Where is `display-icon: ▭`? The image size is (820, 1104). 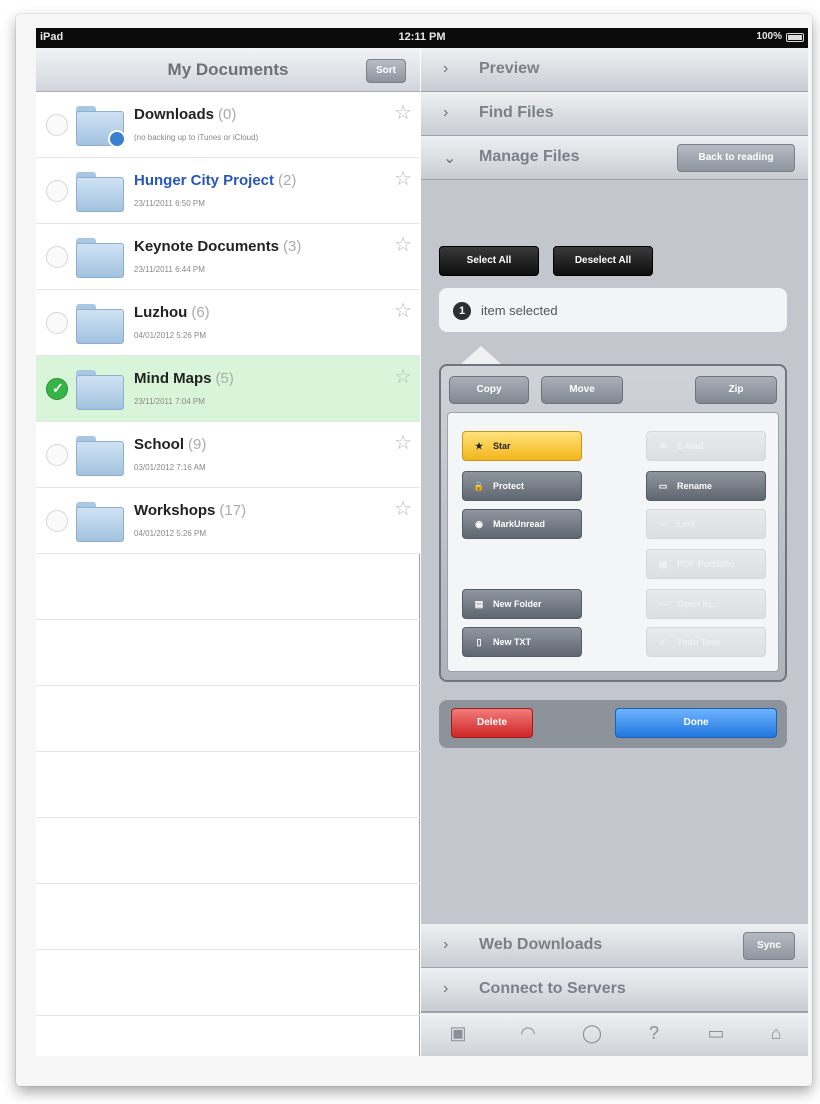
display-icon: ▭ is located at coordinates (716, 1033).